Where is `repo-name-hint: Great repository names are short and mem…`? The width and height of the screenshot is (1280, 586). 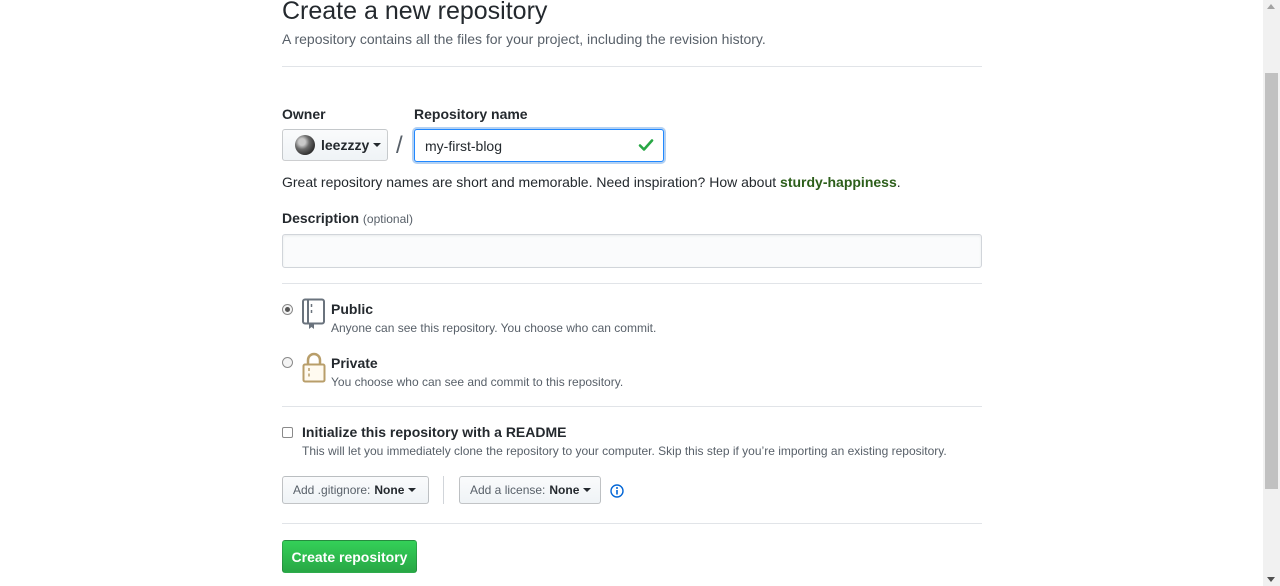
repo-name-hint: Great repository names are short and mem… is located at coordinates (591, 182).